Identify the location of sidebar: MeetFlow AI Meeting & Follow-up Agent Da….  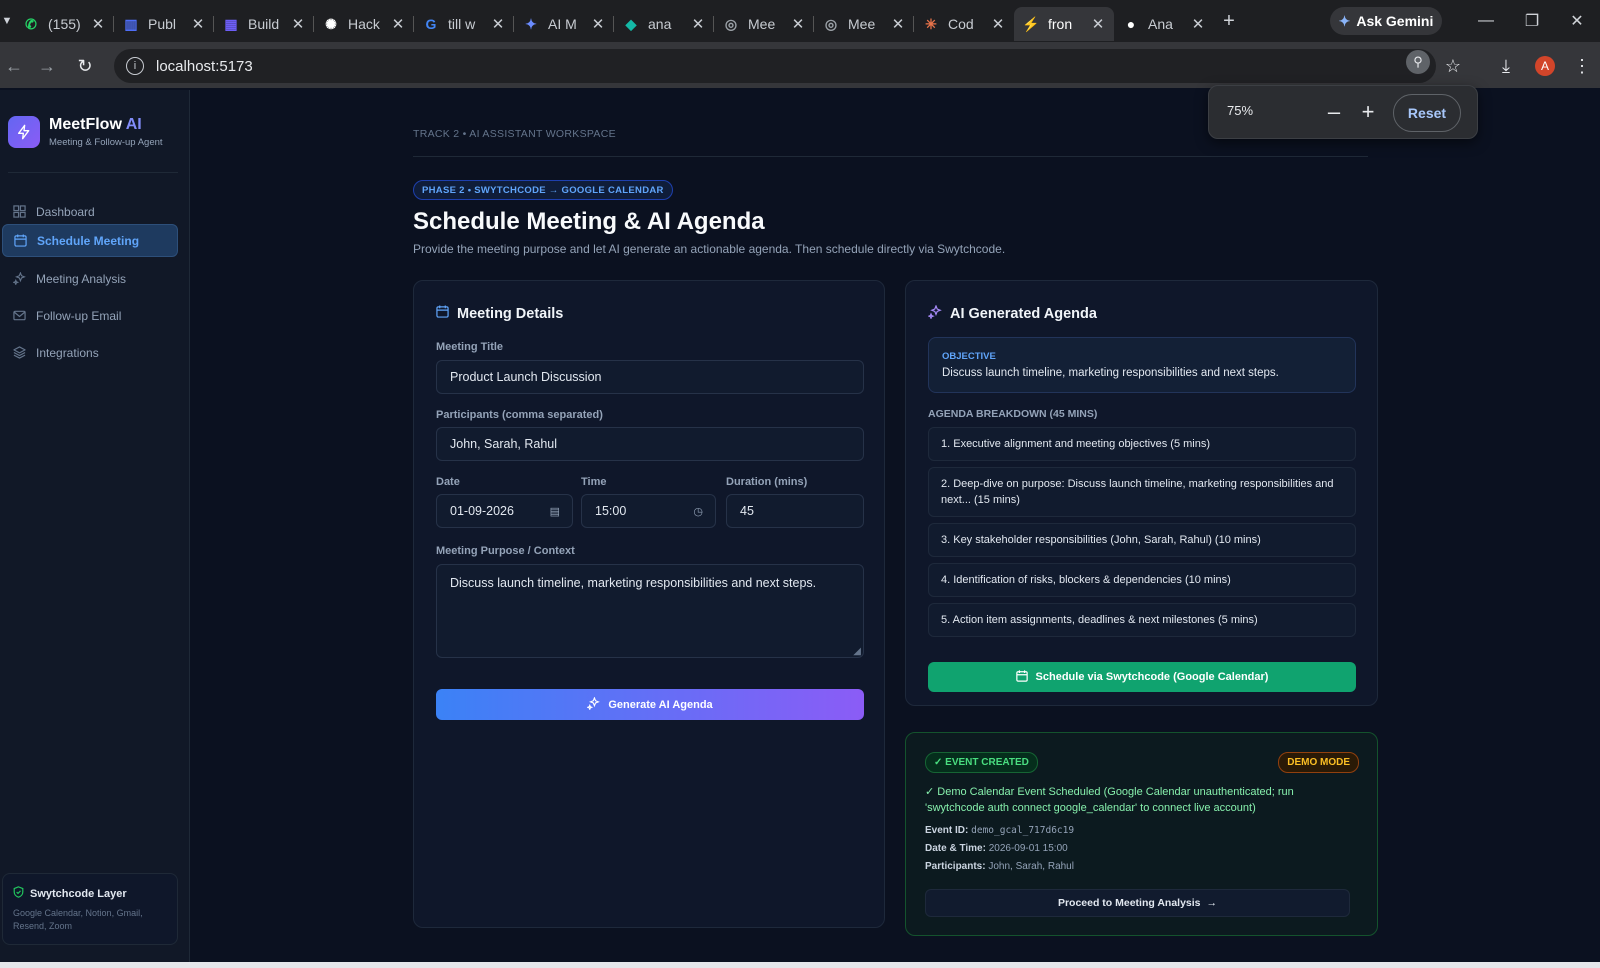
(95, 526).